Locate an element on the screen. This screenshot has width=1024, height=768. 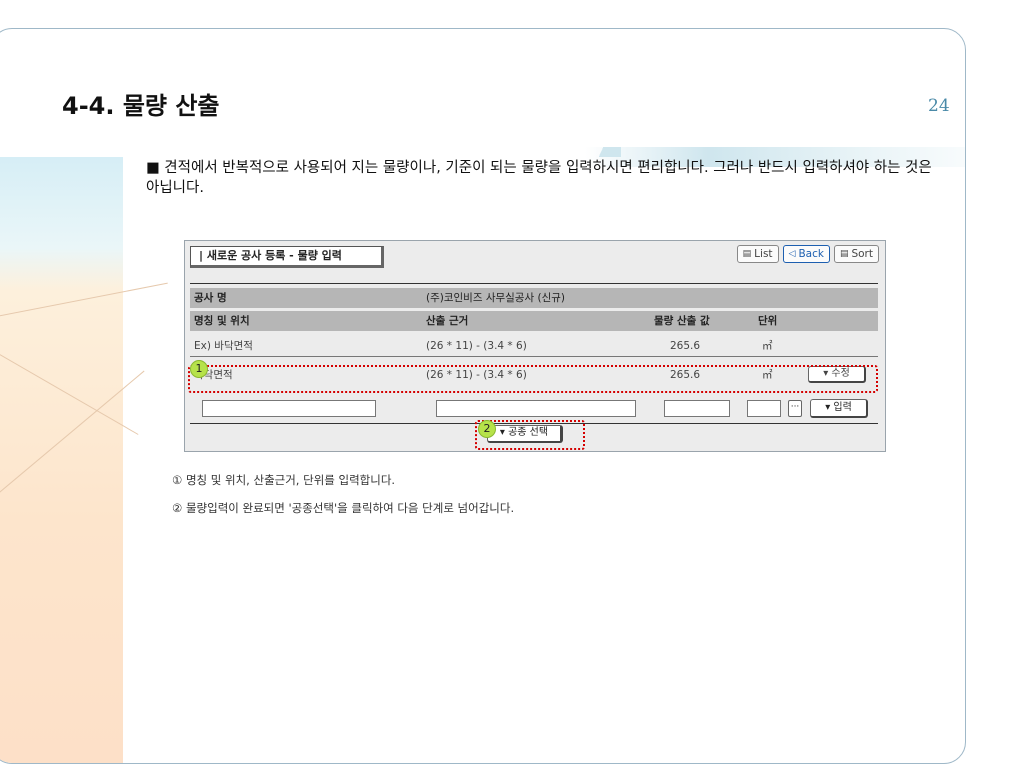
table-header: 명칭 및 위치 산출 근거 물량 산출 값 단위 is located at coordinates (534, 321).